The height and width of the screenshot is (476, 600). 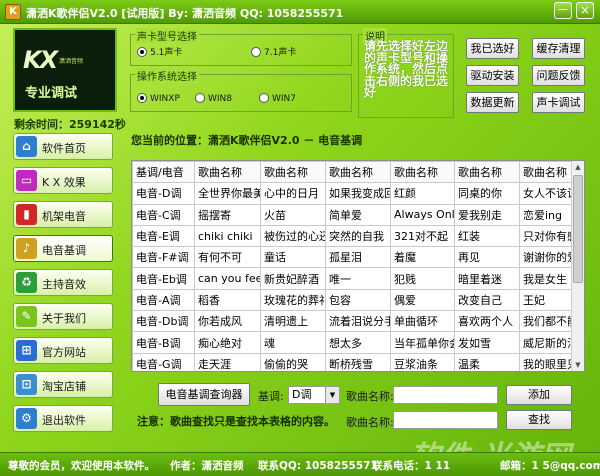 What do you see at coordinates (163, 361) in the screenshot?
I see `key-cell: 电音-G调` at bounding box center [163, 361].